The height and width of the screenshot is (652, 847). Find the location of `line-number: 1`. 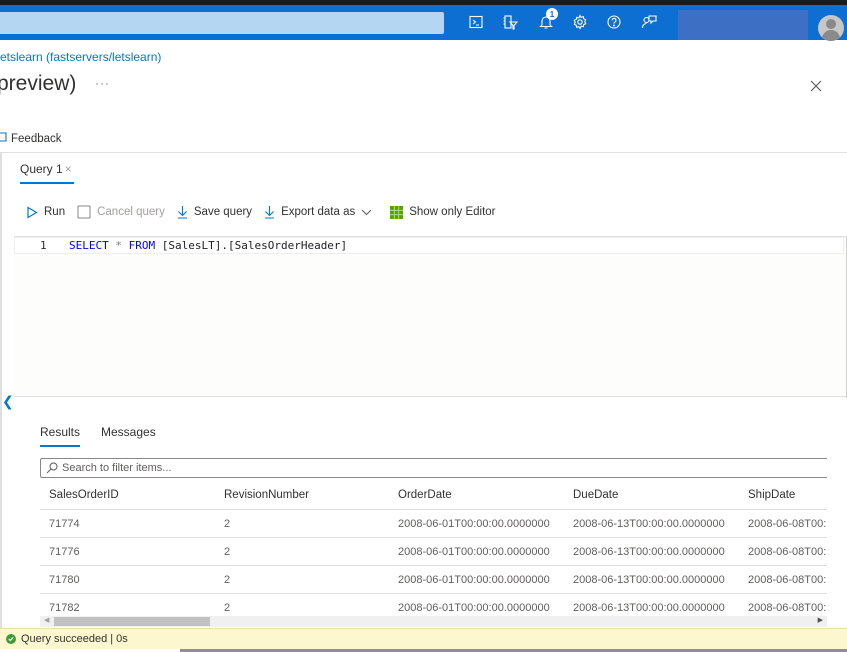

line-number: 1 is located at coordinates (43, 245).